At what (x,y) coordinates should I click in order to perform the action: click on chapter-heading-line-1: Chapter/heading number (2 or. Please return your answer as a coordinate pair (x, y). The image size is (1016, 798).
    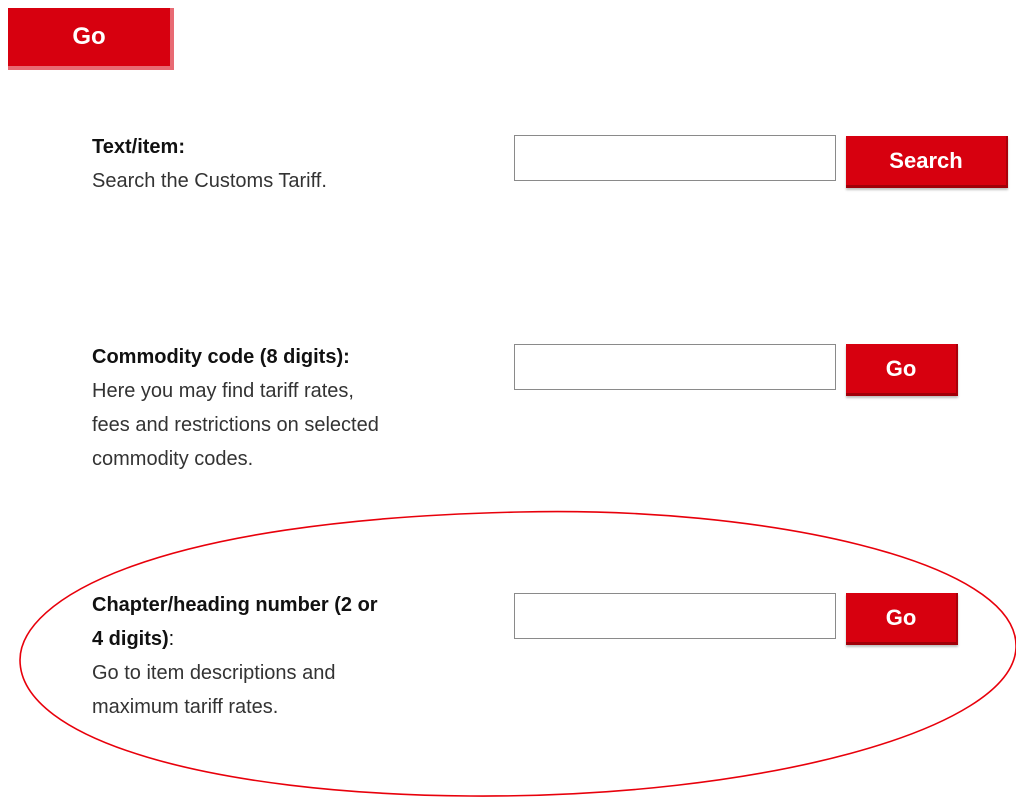
    Looking at the image, I should click on (235, 605).